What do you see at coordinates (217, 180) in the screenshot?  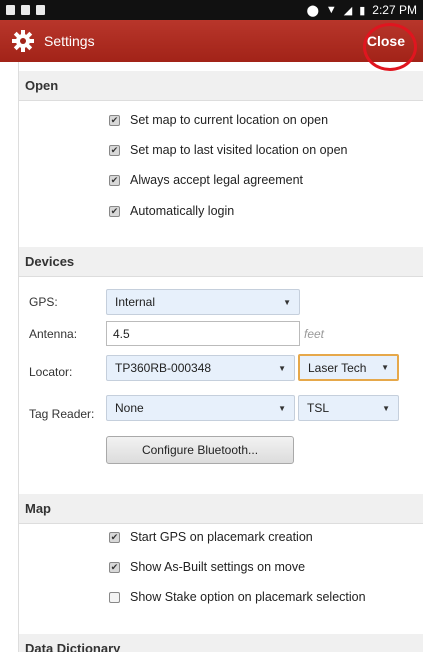 I see `checkbox-label: Always accept legal agreement` at bounding box center [217, 180].